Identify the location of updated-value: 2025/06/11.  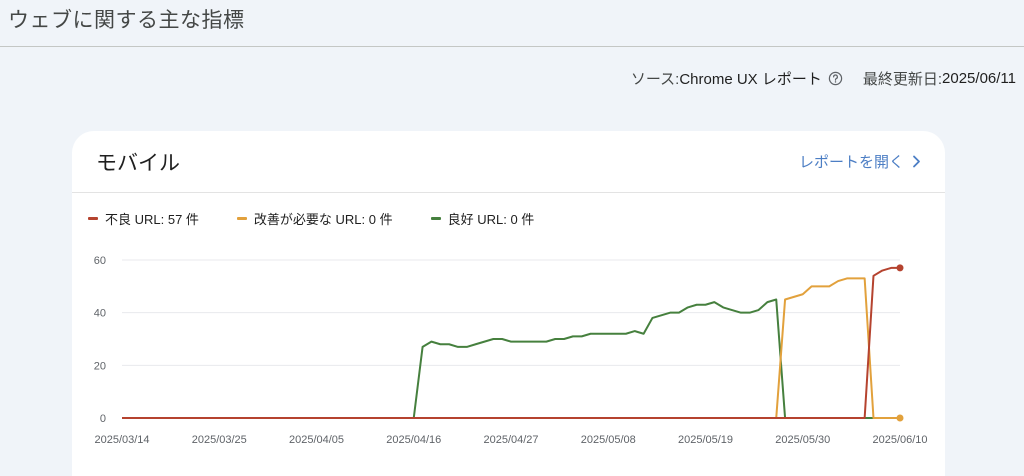
(979, 78).